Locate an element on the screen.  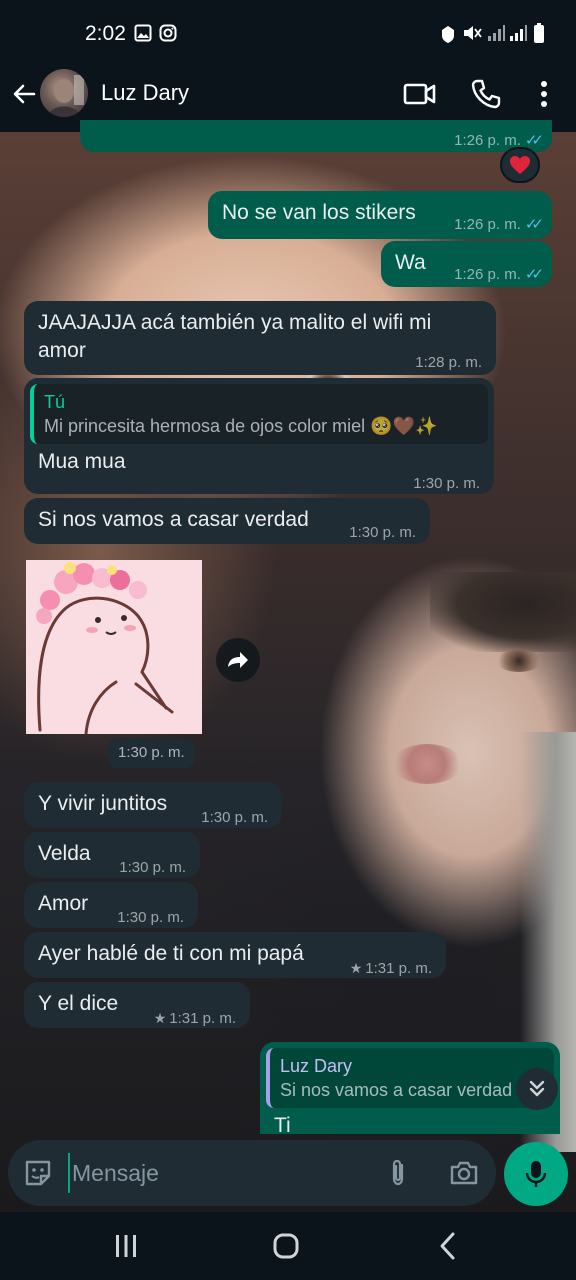
sticker-image is located at coordinates (114, 647).